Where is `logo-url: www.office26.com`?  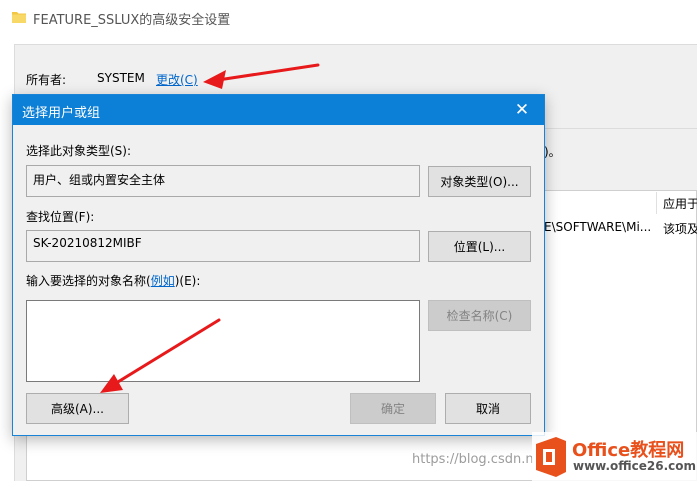
logo-url: www.office26.com is located at coordinates (635, 466).